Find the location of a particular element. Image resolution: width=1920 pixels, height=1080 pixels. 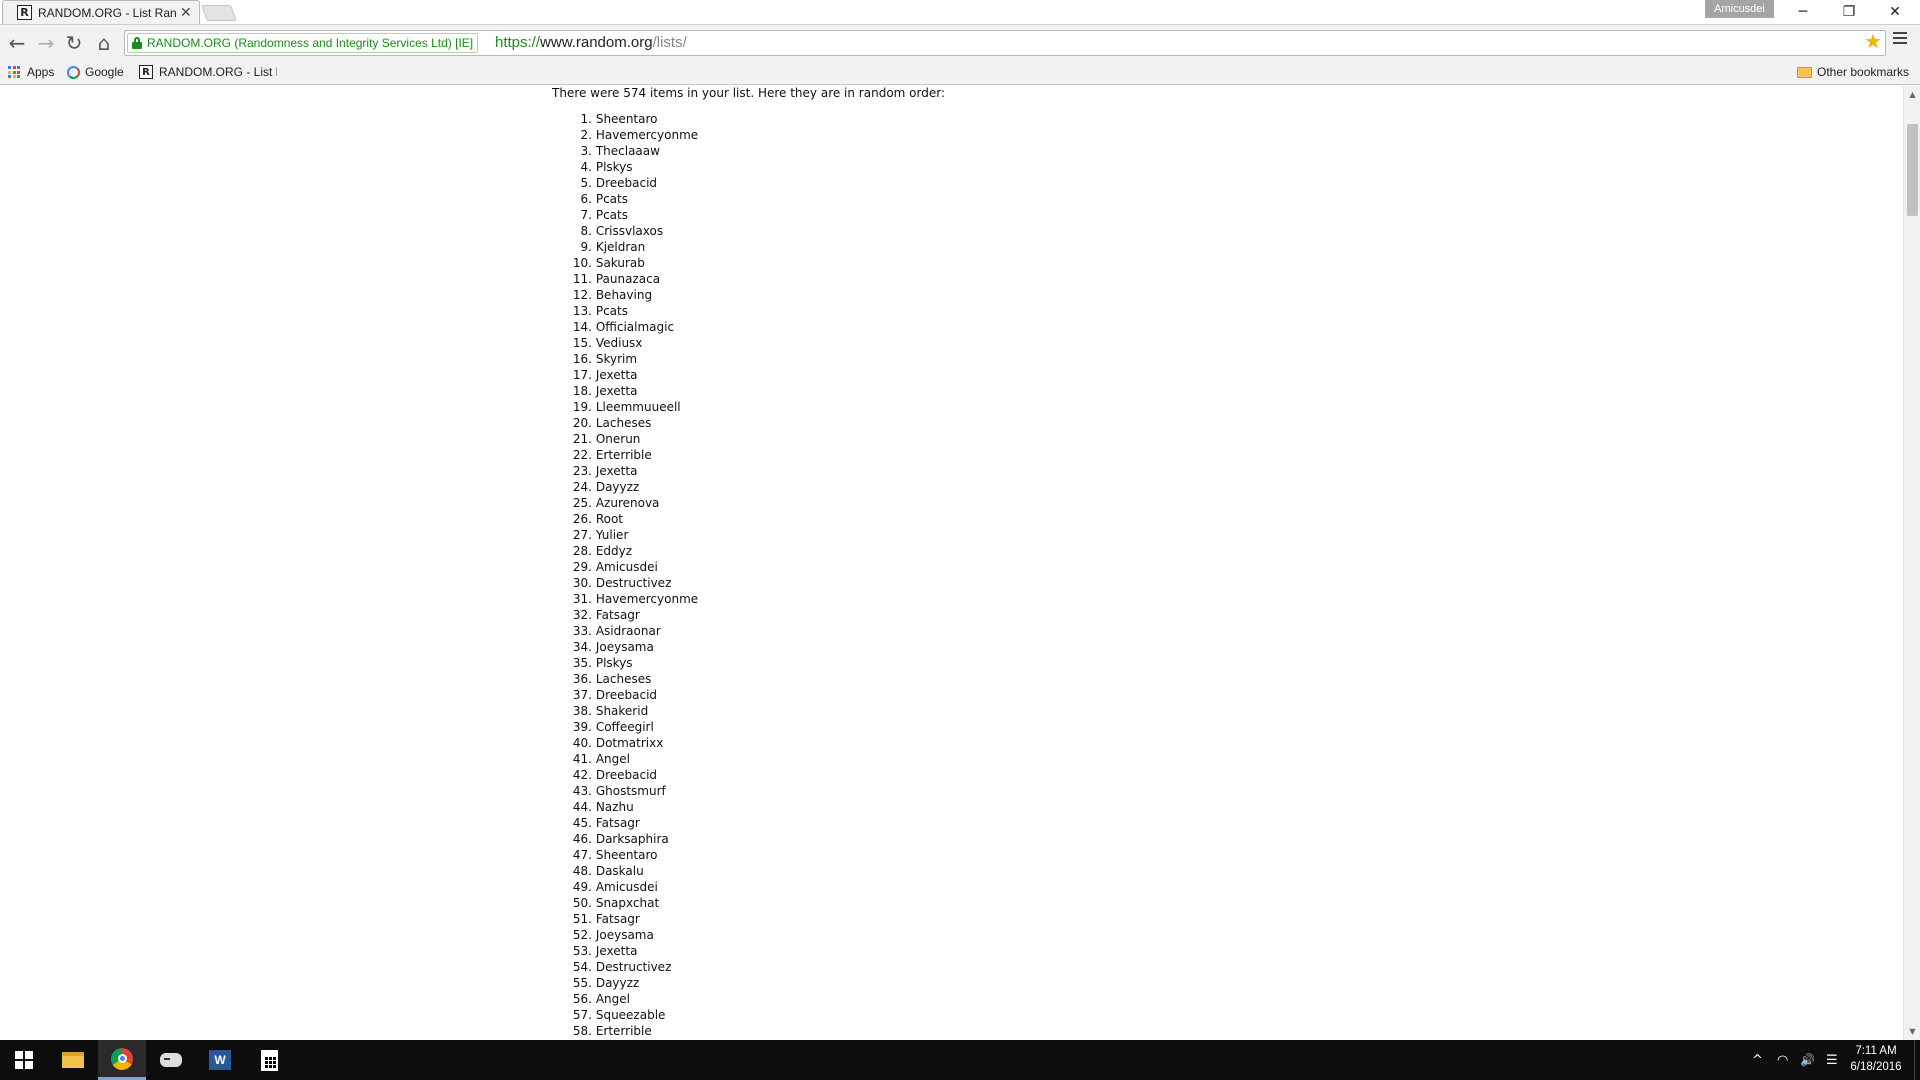

bookmark-star-icon: ★ is located at coordinates (1873, 41).